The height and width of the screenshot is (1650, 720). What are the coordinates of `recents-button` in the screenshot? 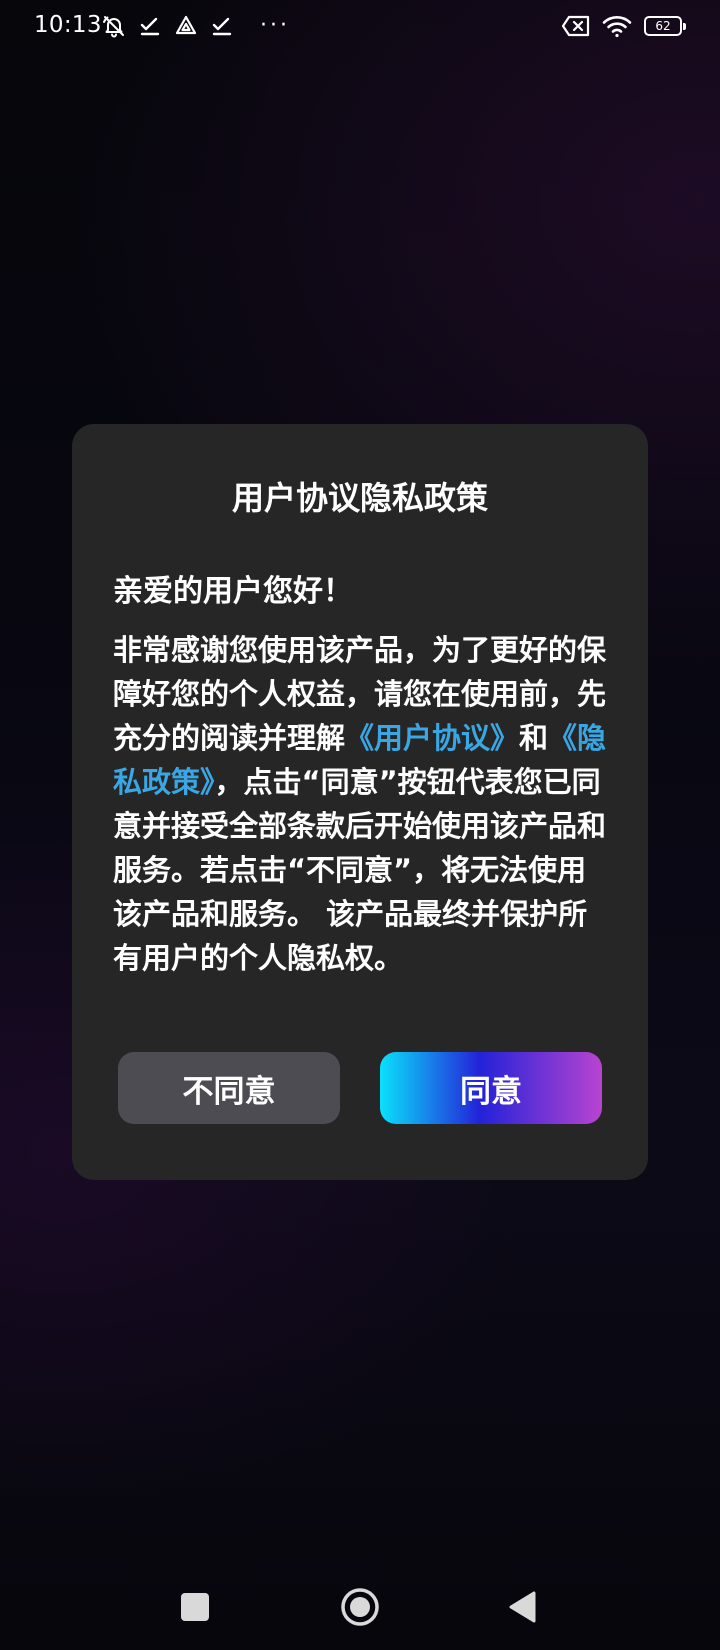 It's located at (195, 1607).